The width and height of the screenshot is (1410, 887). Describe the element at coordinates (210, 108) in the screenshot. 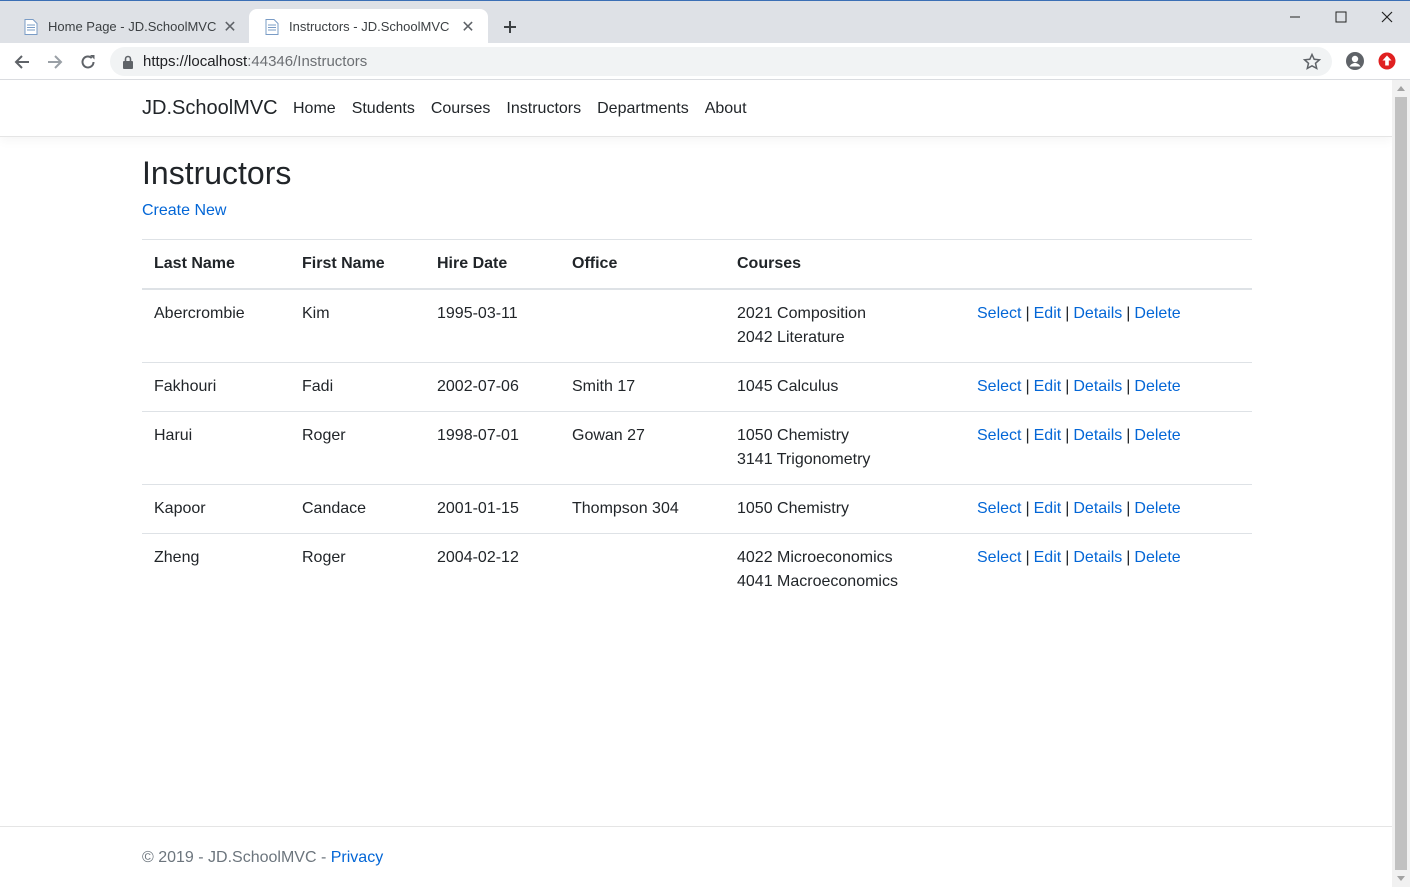

I see `site-brand: JD.SchoolMVC` at that location.